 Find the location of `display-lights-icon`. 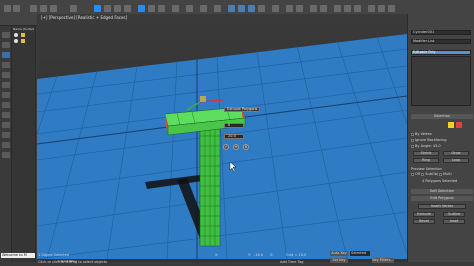

display-lights-icon is located at coordinates (6, 75).